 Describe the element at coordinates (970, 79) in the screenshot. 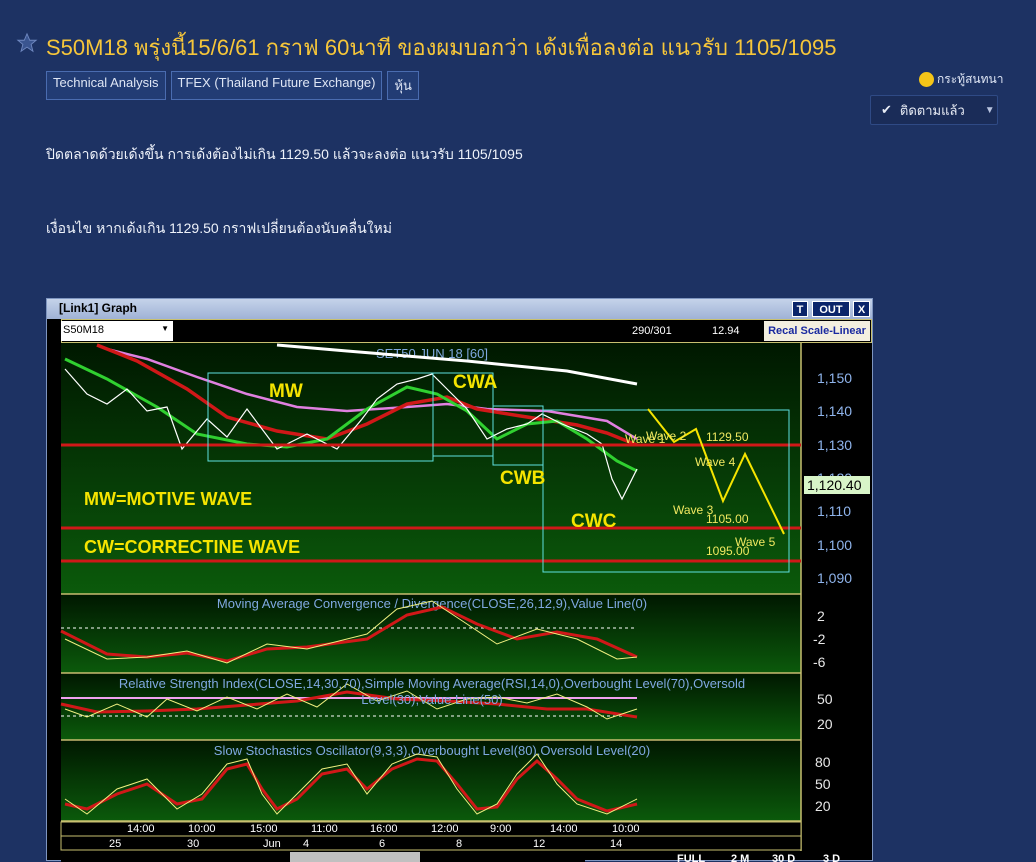

I see `discussion-text: กระทู้สนทนา` at that location.